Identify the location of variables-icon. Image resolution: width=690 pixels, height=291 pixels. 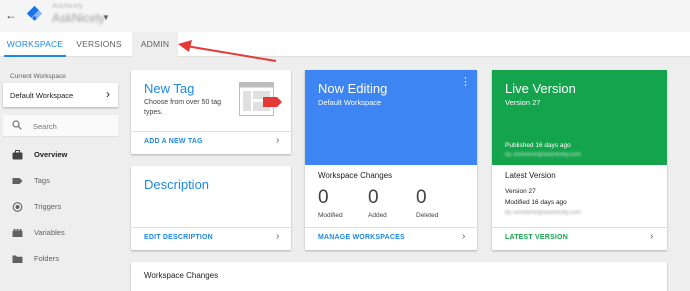
(17, 233).